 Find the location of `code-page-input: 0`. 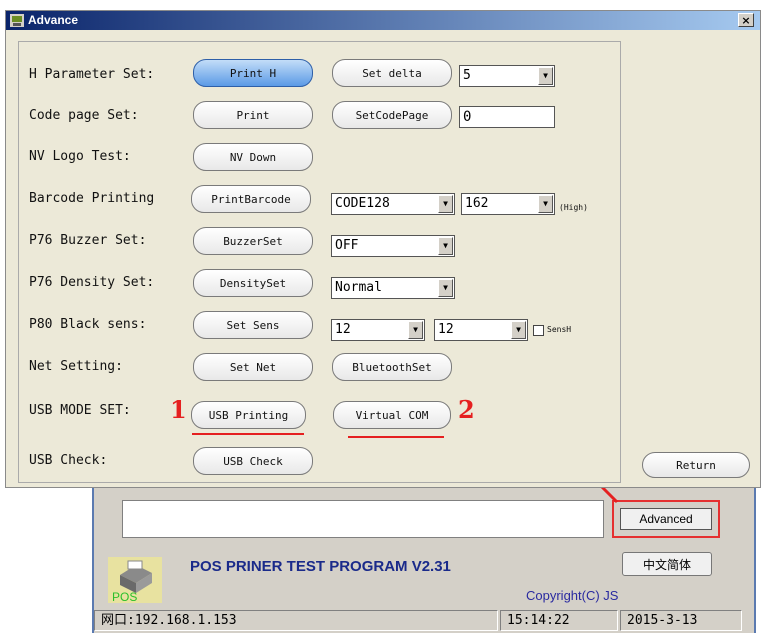

code-page-input: 0 is located at coordinates (507, 117).